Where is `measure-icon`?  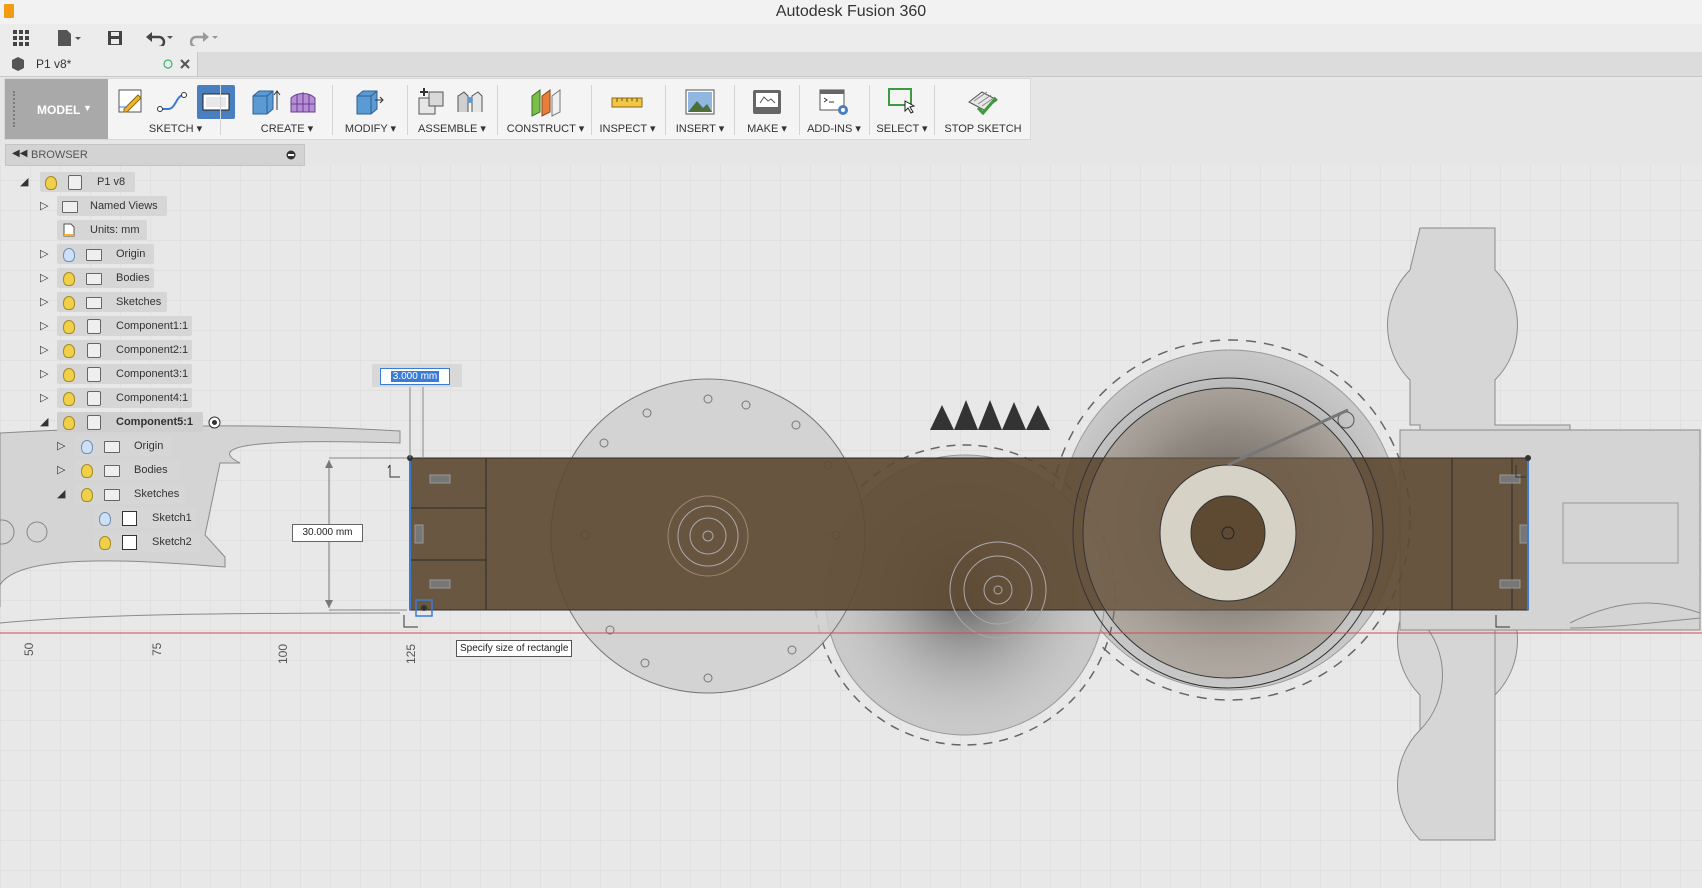
measure-icon is located at coordinates (627, 102).